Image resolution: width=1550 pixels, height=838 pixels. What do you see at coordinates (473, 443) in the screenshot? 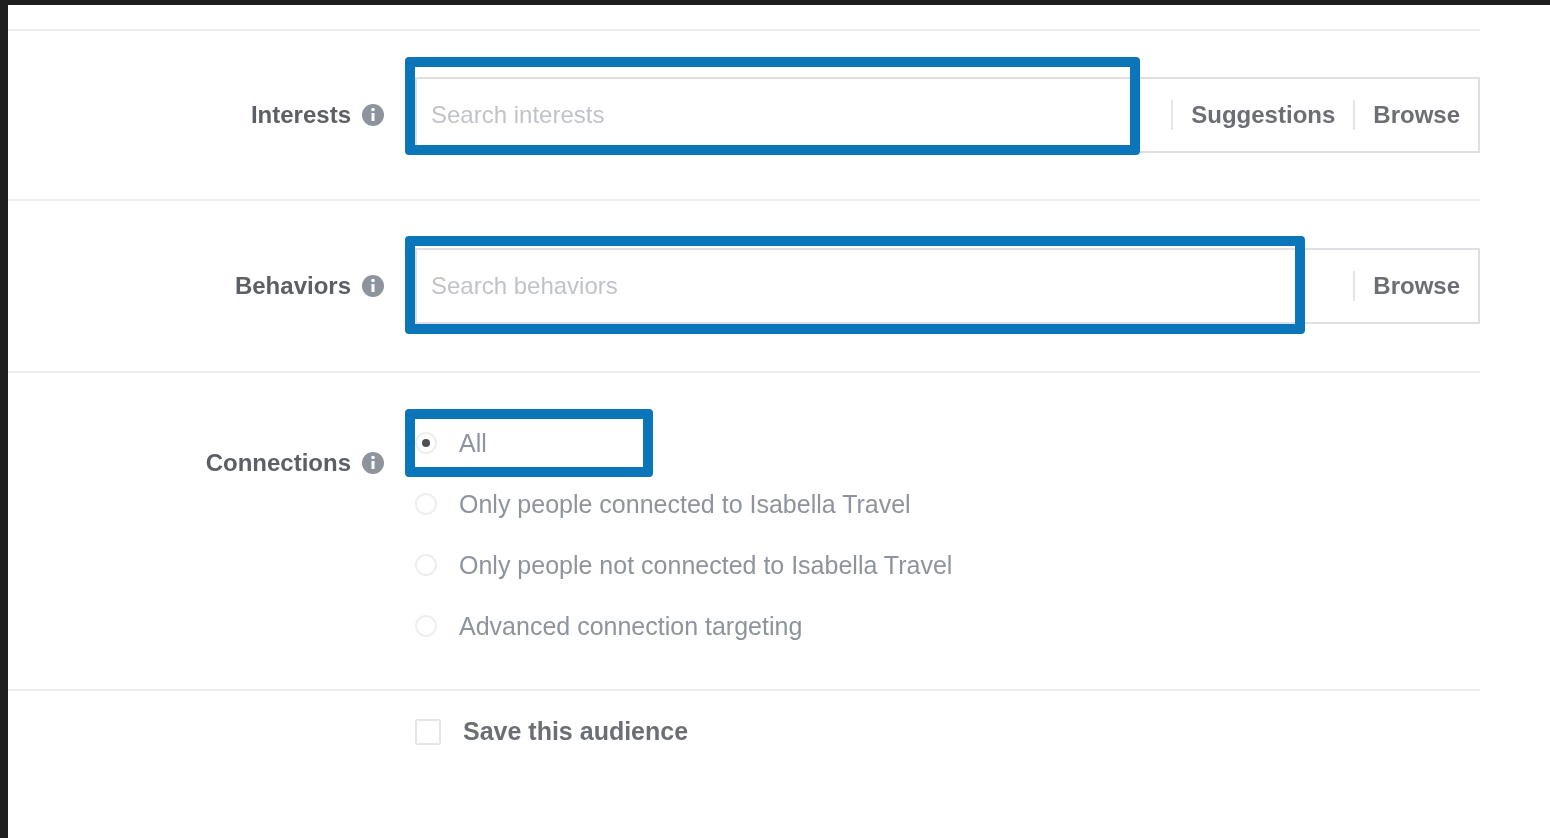
I see `option-label: All` at bounding box center [473, 443].